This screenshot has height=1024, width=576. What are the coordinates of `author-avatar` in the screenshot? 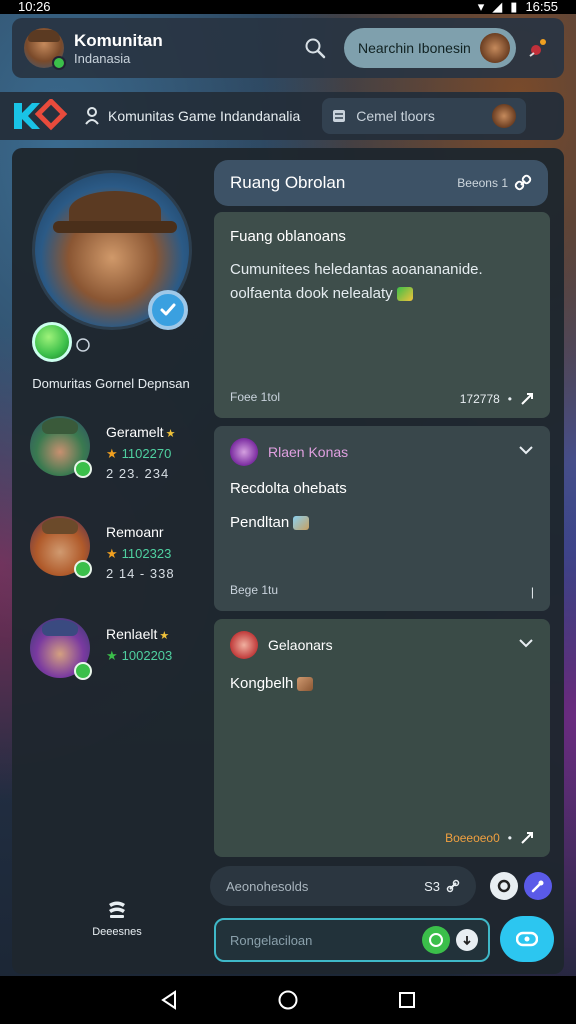 It's located at (244, 645).